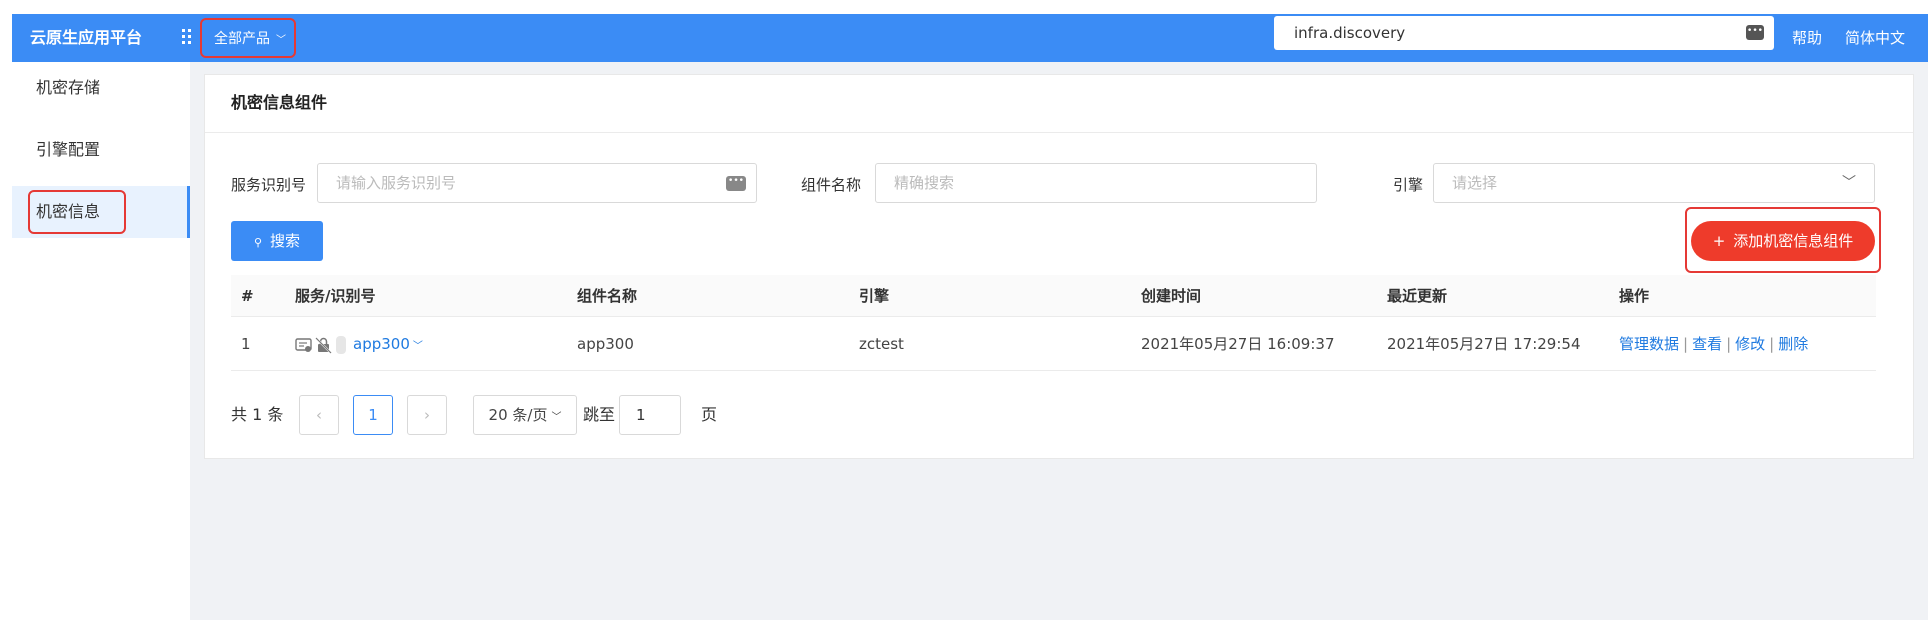 This screenshot has width=1928, height=620. What do you see at coordinates (537, 183) in the screenshot?
I see `service-id-input: 请输入服务识别号 •••` at bounding box center [537, 183].